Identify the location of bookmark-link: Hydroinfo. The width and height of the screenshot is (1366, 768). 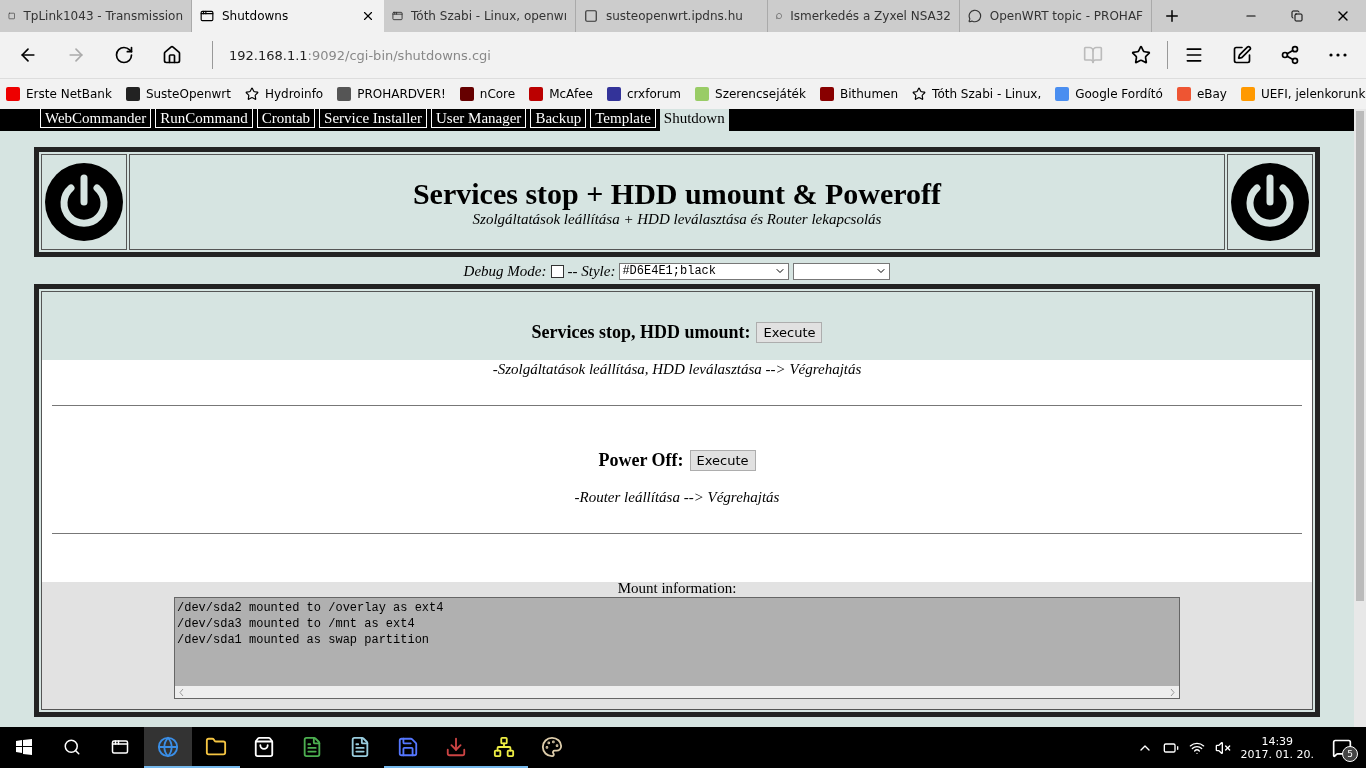
(284, 94).